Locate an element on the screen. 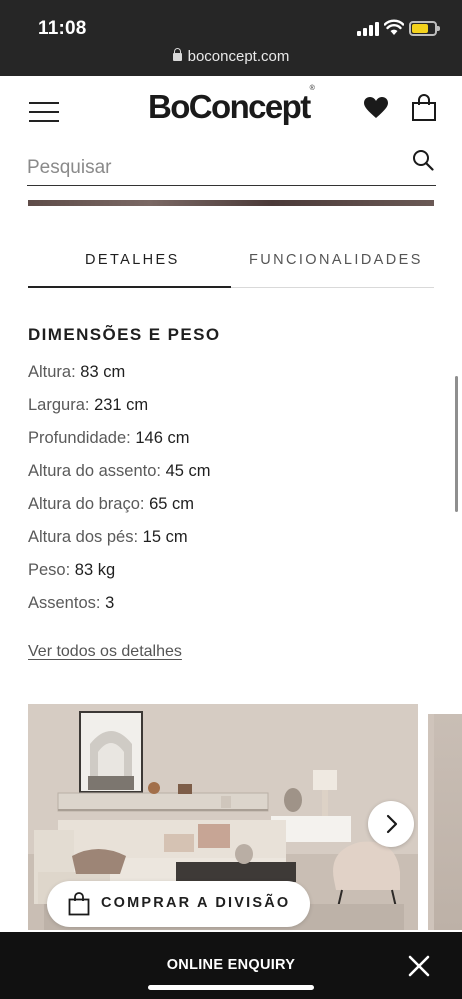 Image resolution: width=462 pixels, height=999 pixels. spec-label: Altura dos pés: is located at coordinates (83, 537).